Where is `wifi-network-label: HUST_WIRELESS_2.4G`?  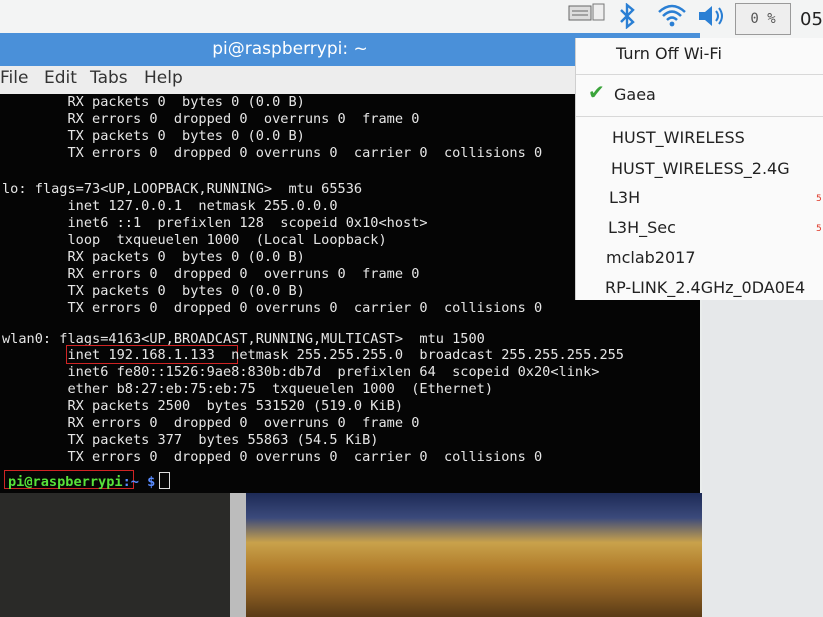
wifi-network-label: HUST_WIRELESS_2.4G is located at coordinates (700, 168).